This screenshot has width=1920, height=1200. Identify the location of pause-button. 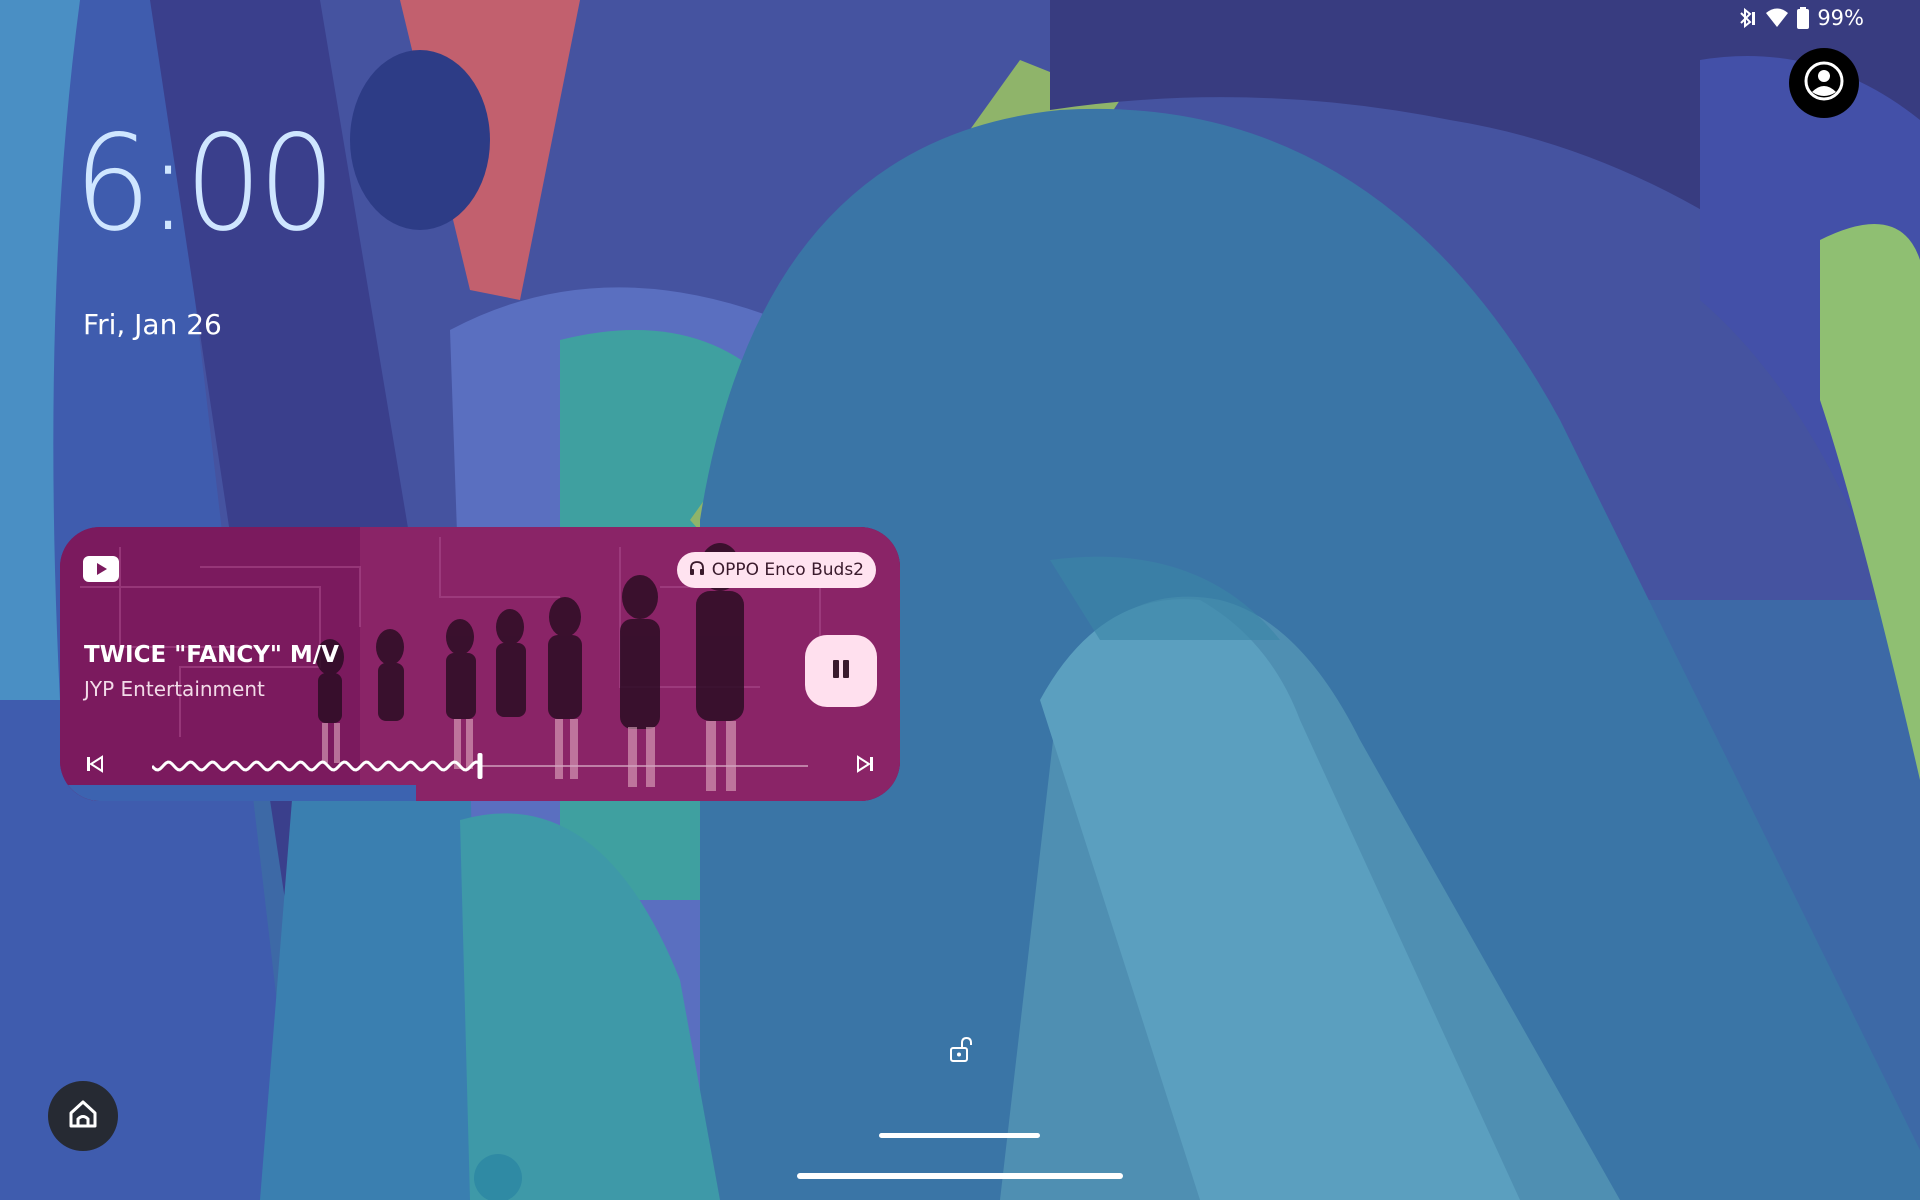
(841, 671).